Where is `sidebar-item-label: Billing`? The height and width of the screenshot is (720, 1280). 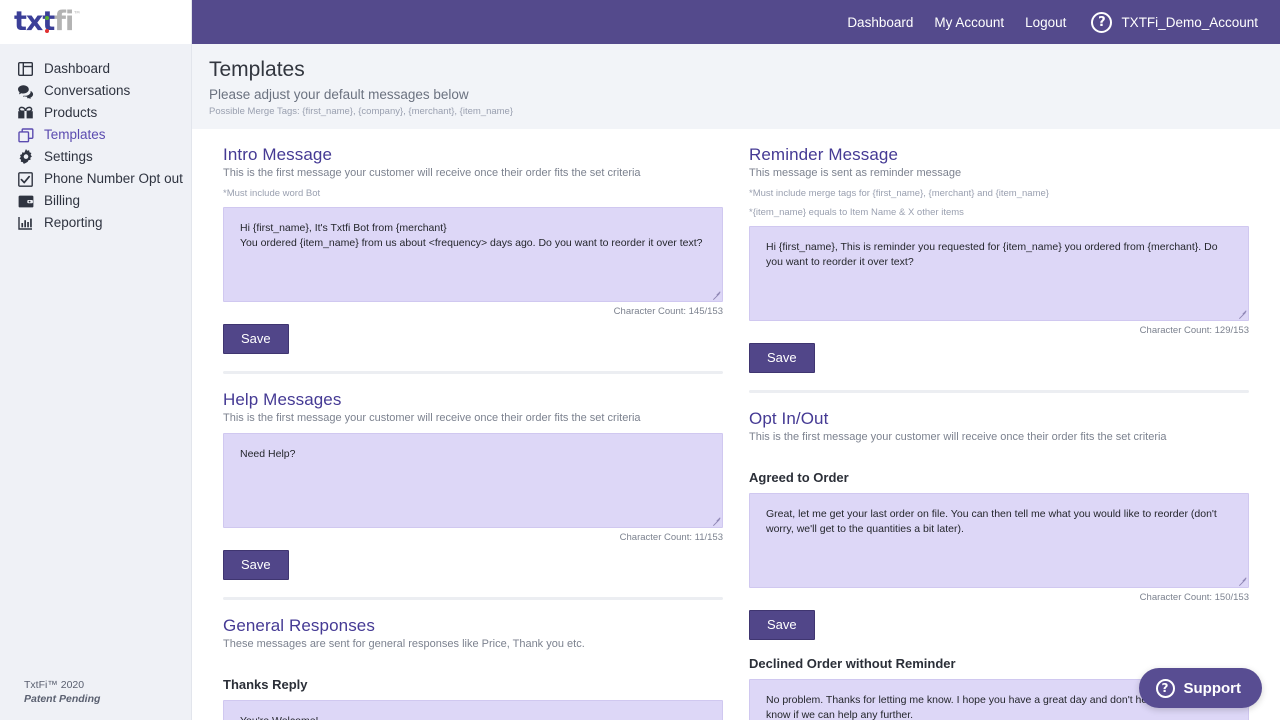
sidebar-item-label: Billing is located at coordinates (62, 201).